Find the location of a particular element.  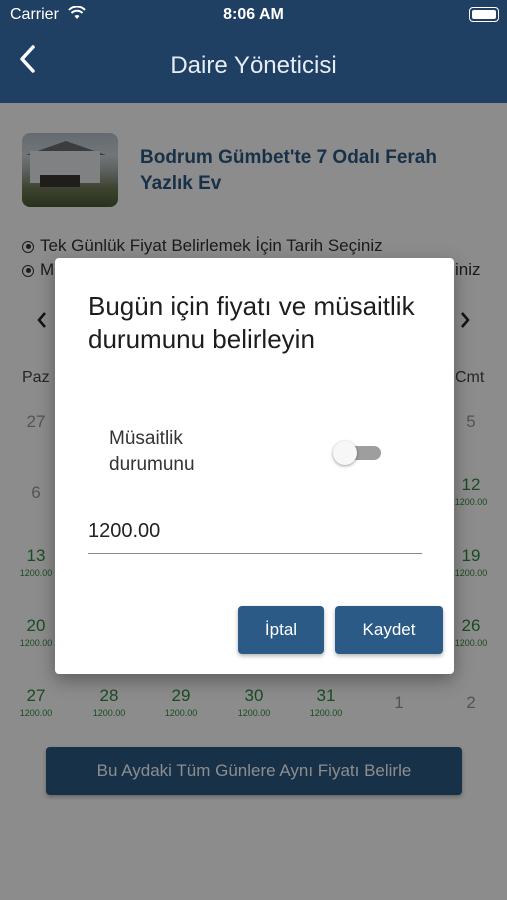

toggle-knob is located at coordinates (345, 453).